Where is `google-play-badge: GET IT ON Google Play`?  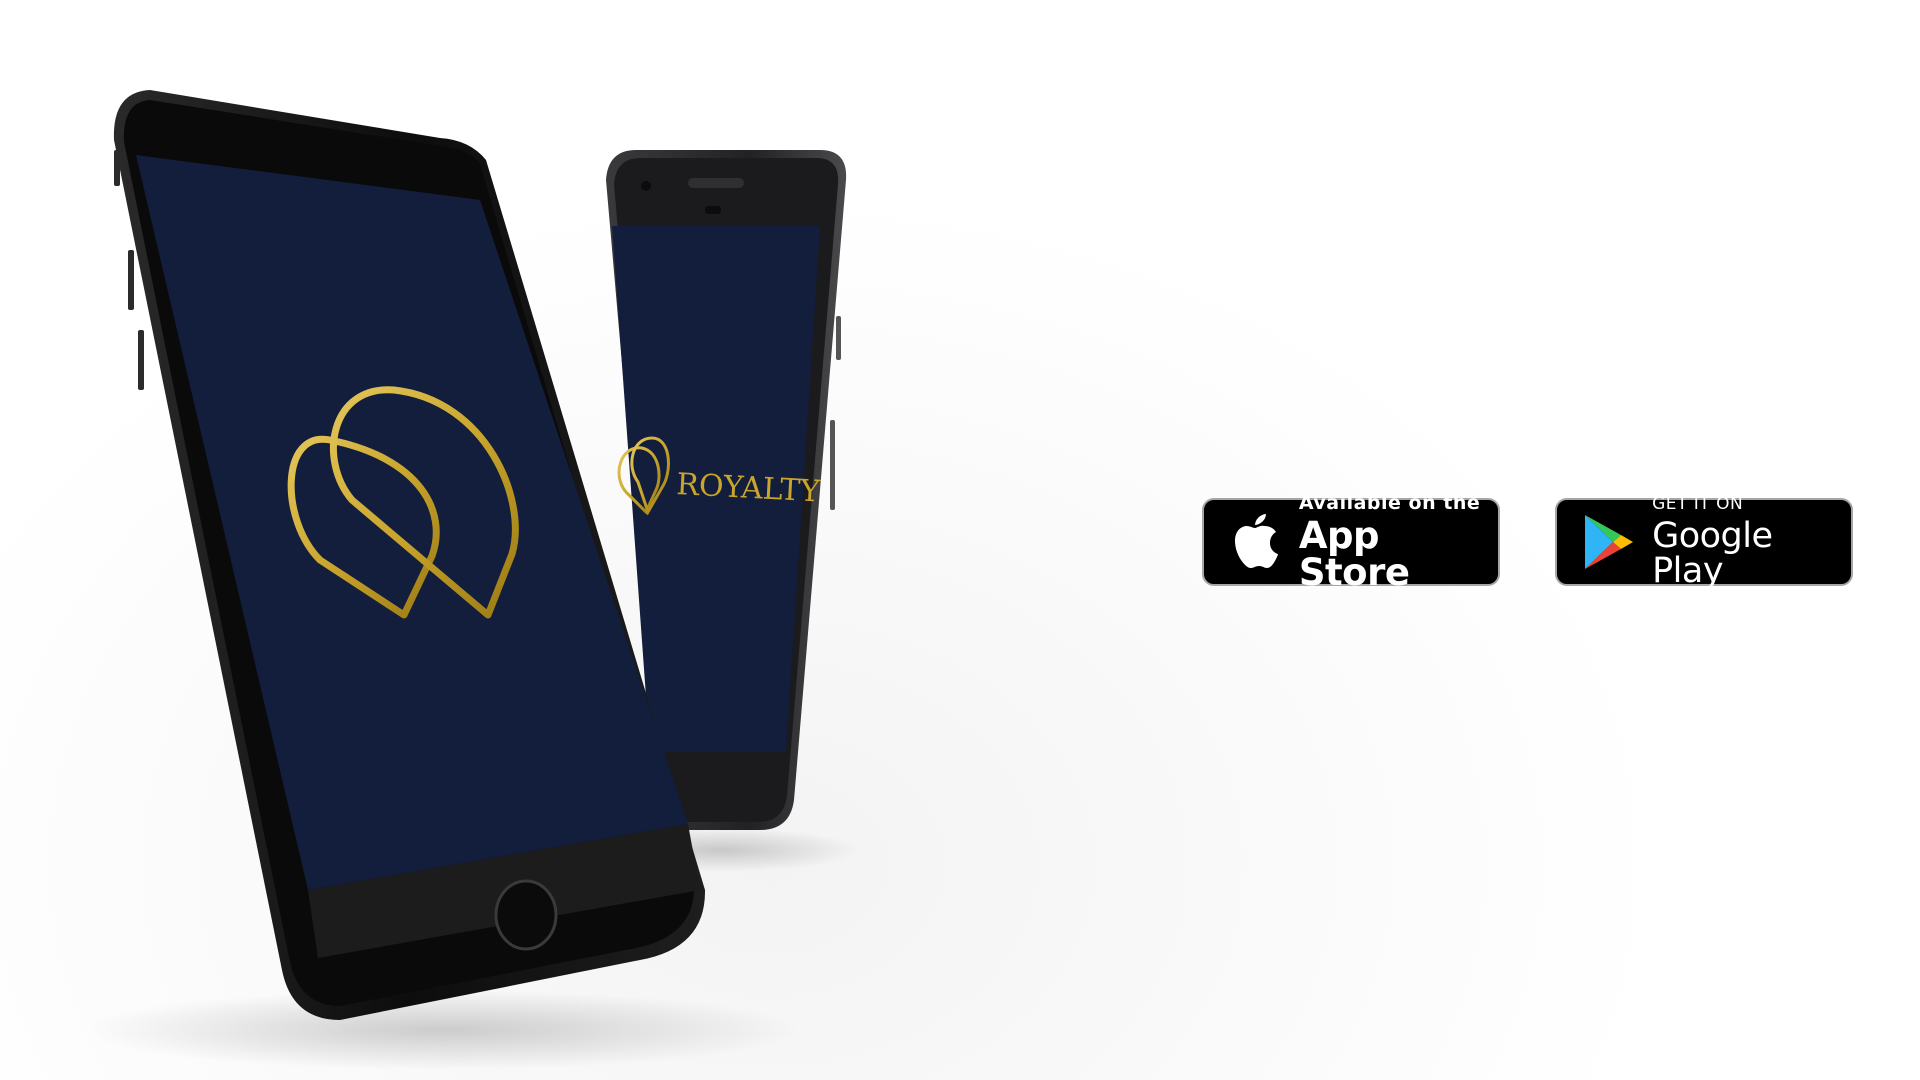 google-play-badge: GET IT ON Google Play is located at coordinates (1704, 542).